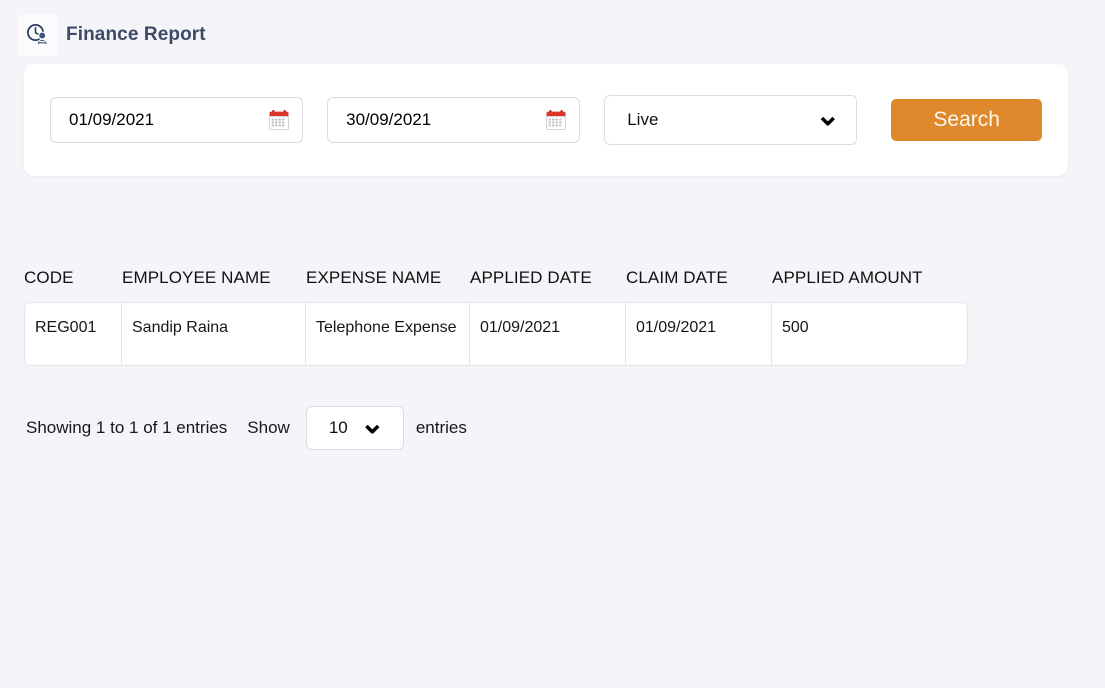 The width and height of the screenshot is (1105, 688). I want to click on to-date-value: 30/09/2021, so click(389, 119).